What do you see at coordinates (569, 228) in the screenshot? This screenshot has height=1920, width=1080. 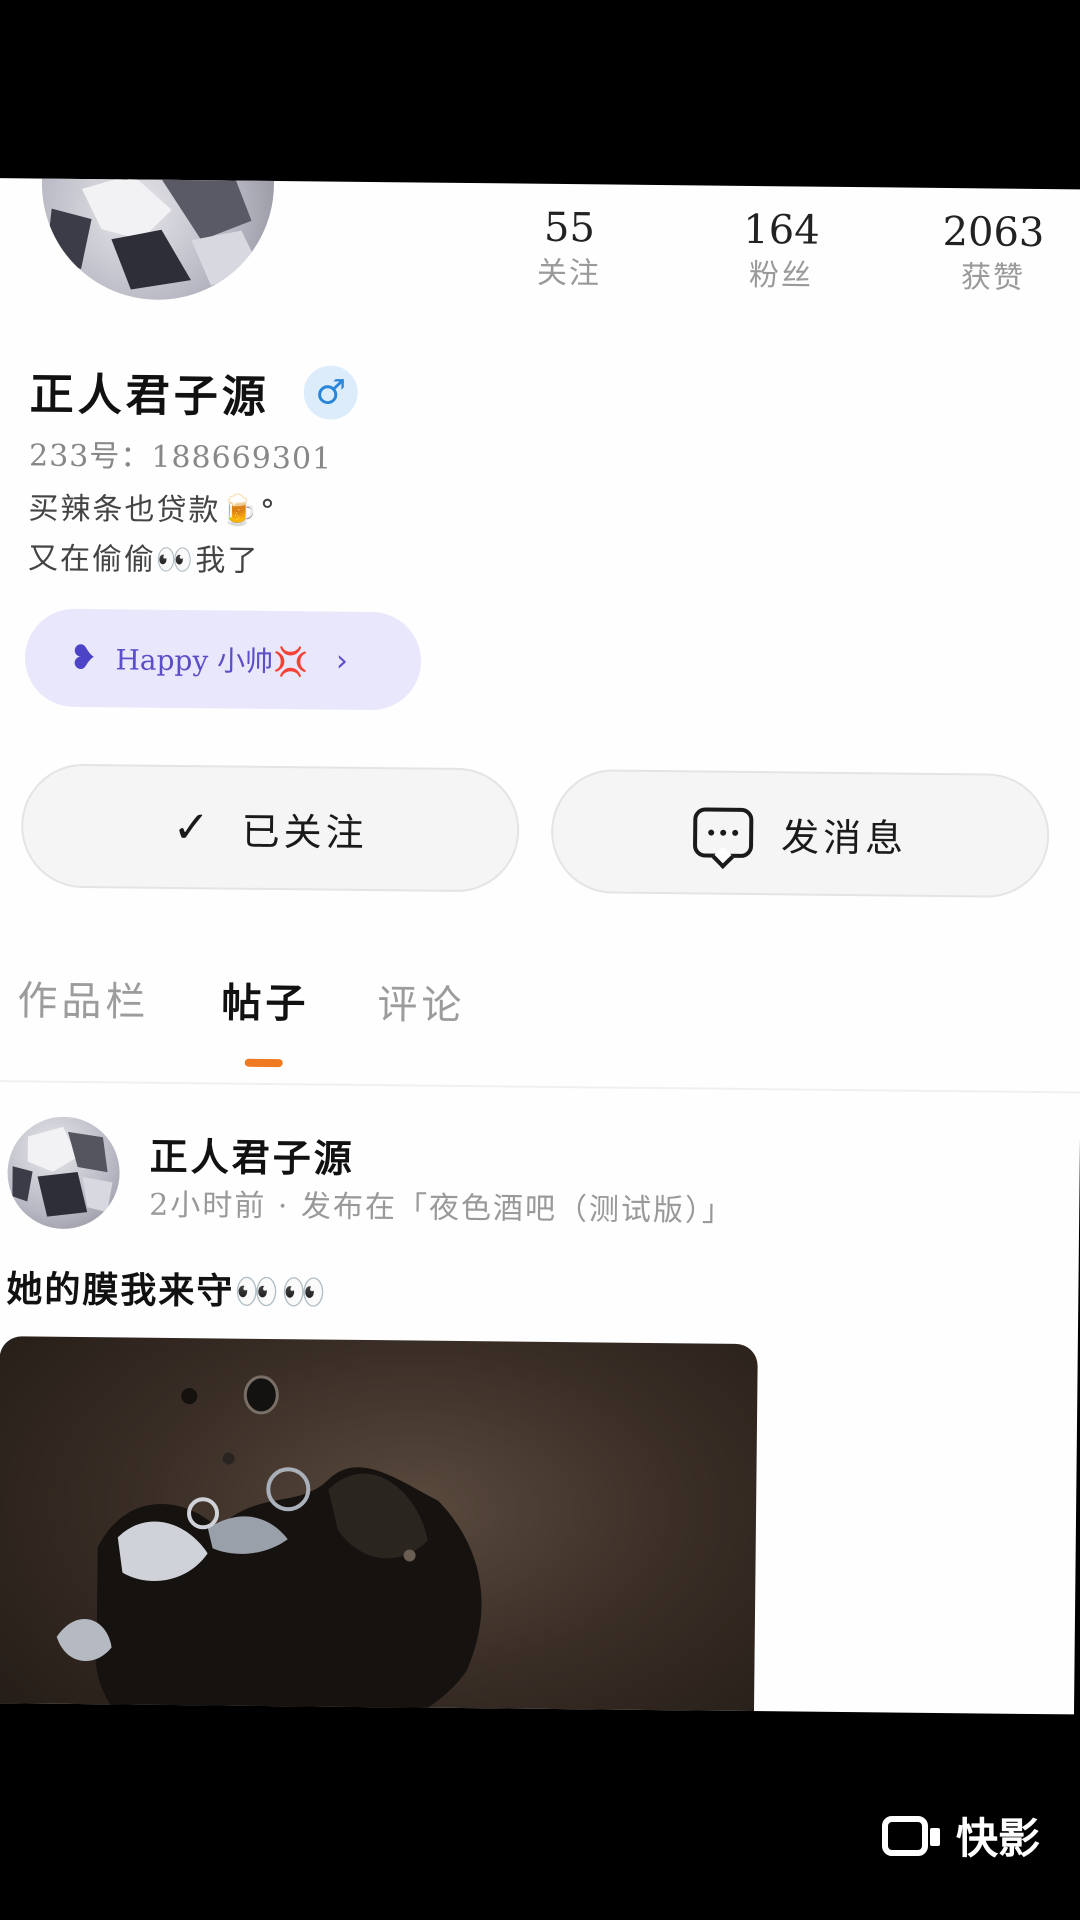 I see `stat-value: 55` at bounding box center [569, 228].